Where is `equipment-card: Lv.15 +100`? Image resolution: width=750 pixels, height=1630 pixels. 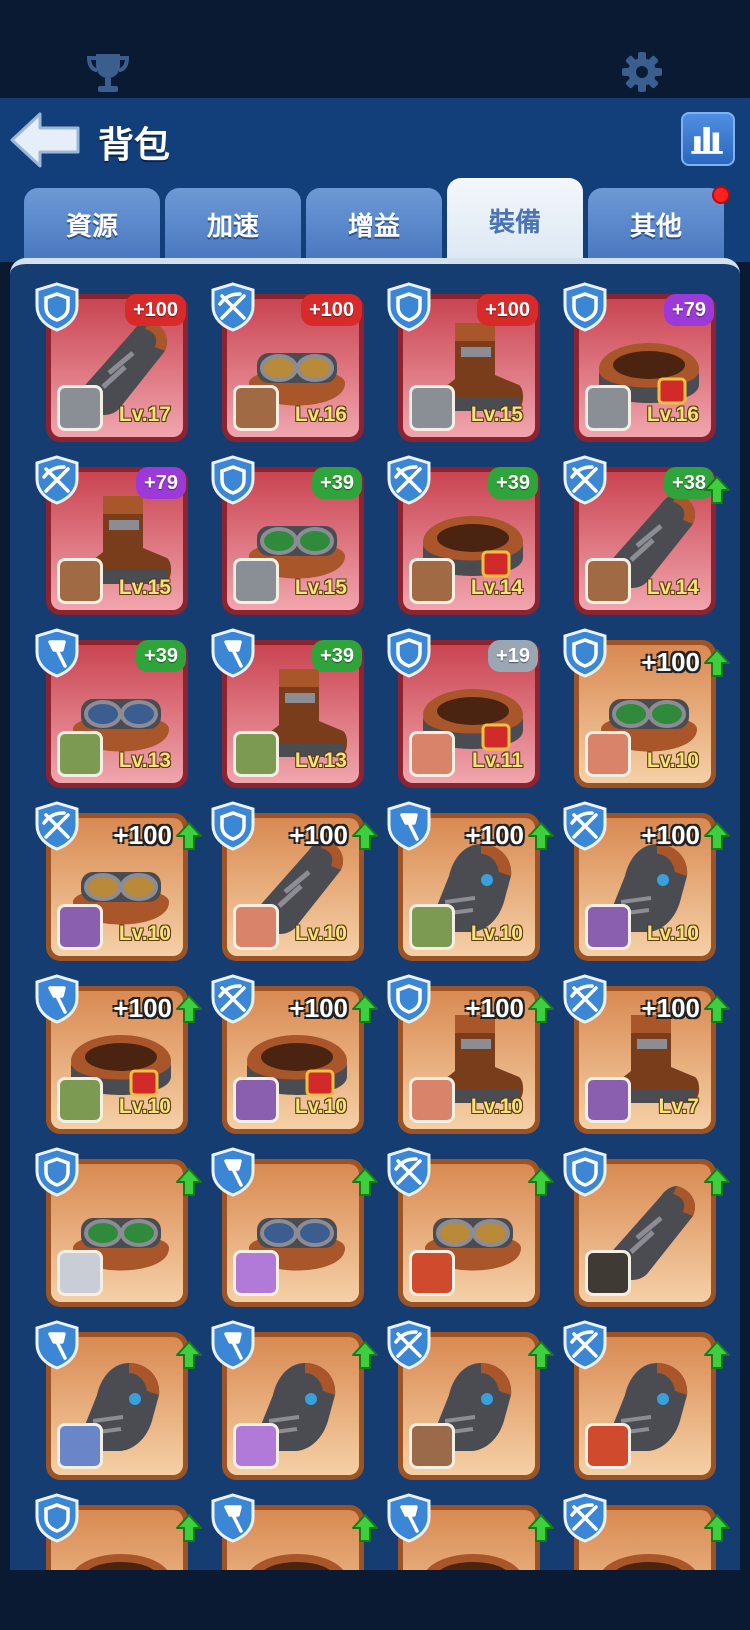 equipment-card: Lv.15 +100 is located at coordinates (463, 362).